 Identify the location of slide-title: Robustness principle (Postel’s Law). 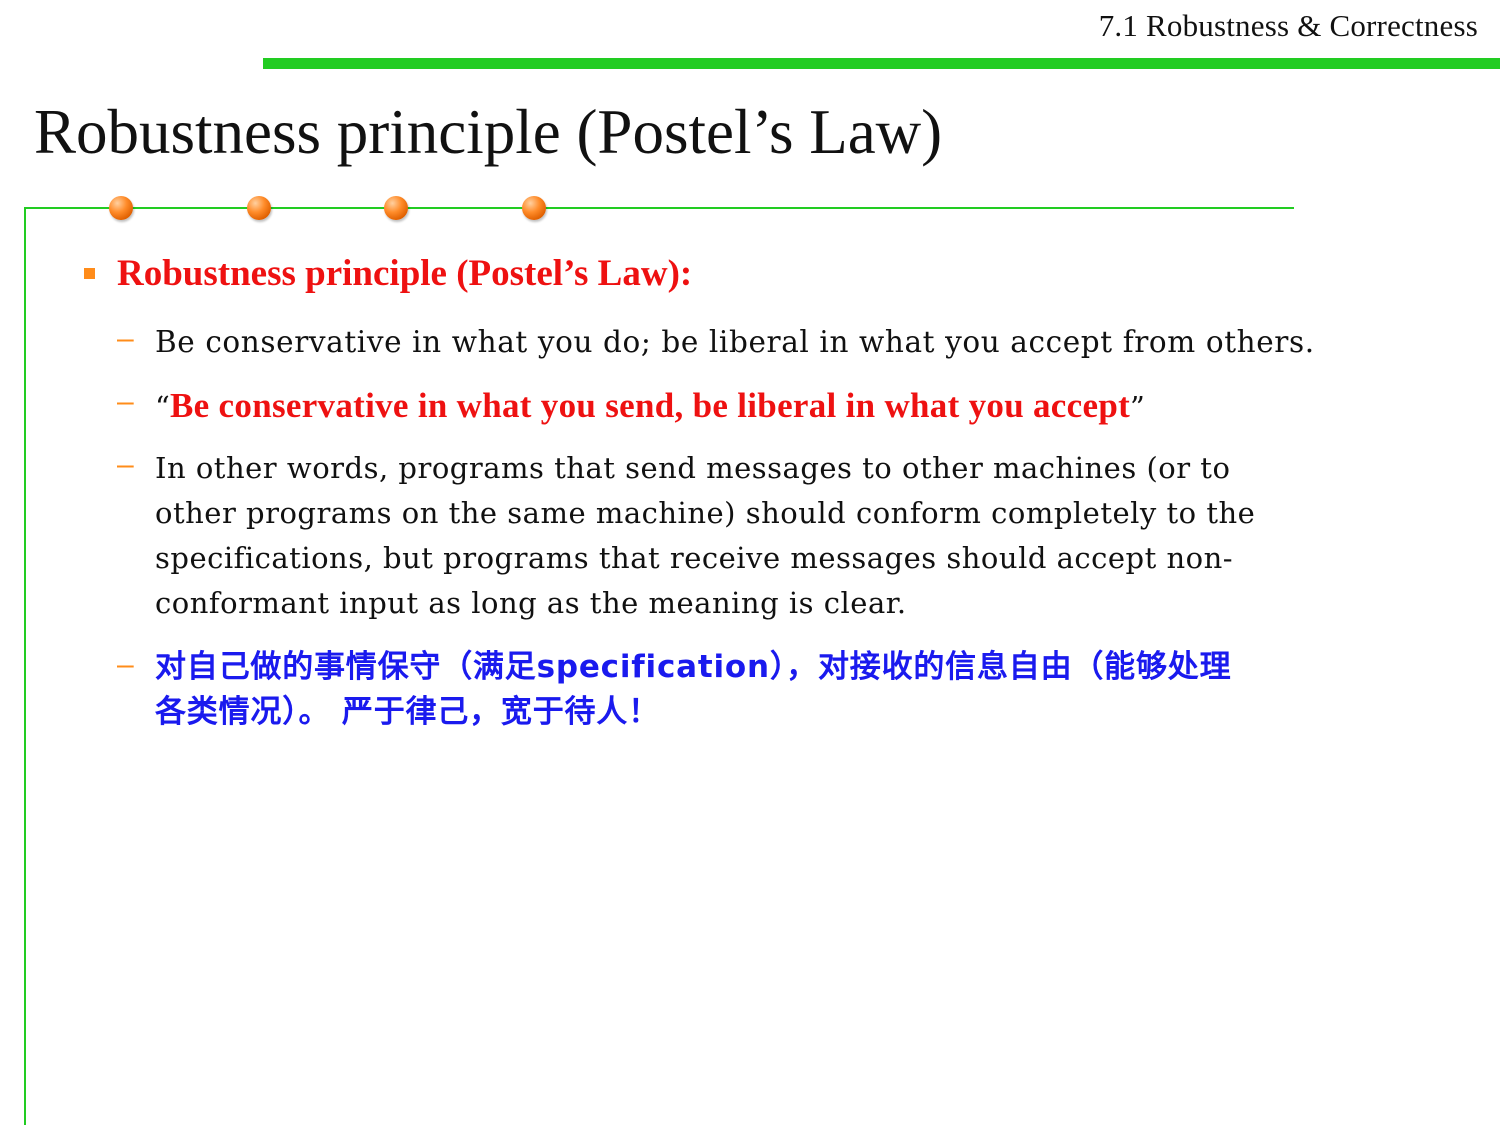
(488, 132).